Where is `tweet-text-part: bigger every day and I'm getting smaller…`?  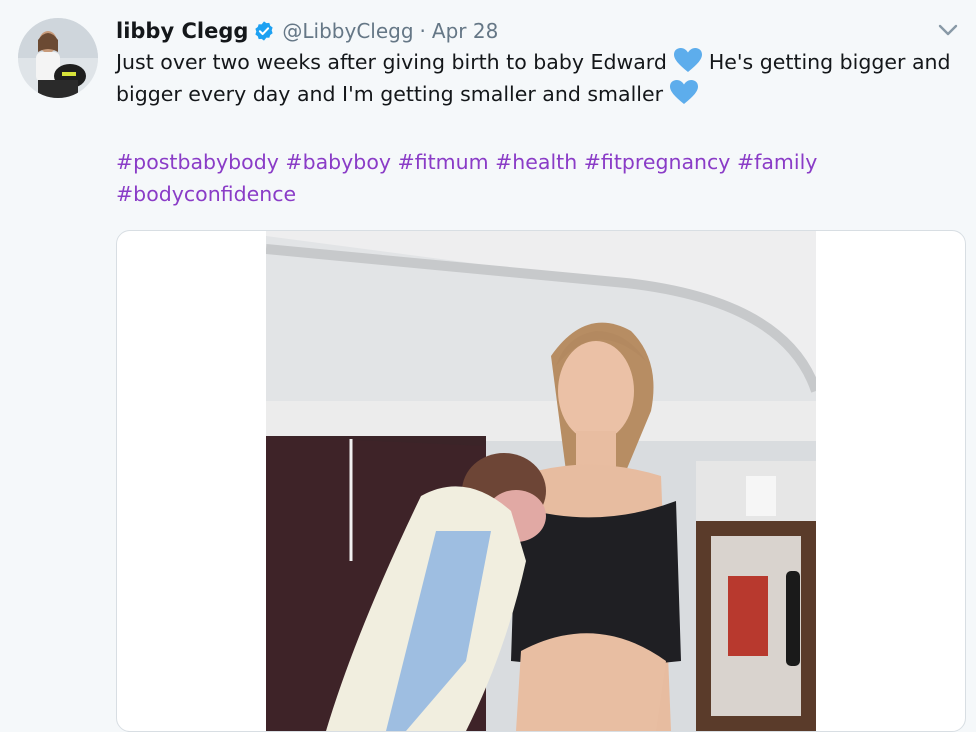
tweet-text-part: bigger every day and I'm getting smaller… is located at coordinates (390, 94).